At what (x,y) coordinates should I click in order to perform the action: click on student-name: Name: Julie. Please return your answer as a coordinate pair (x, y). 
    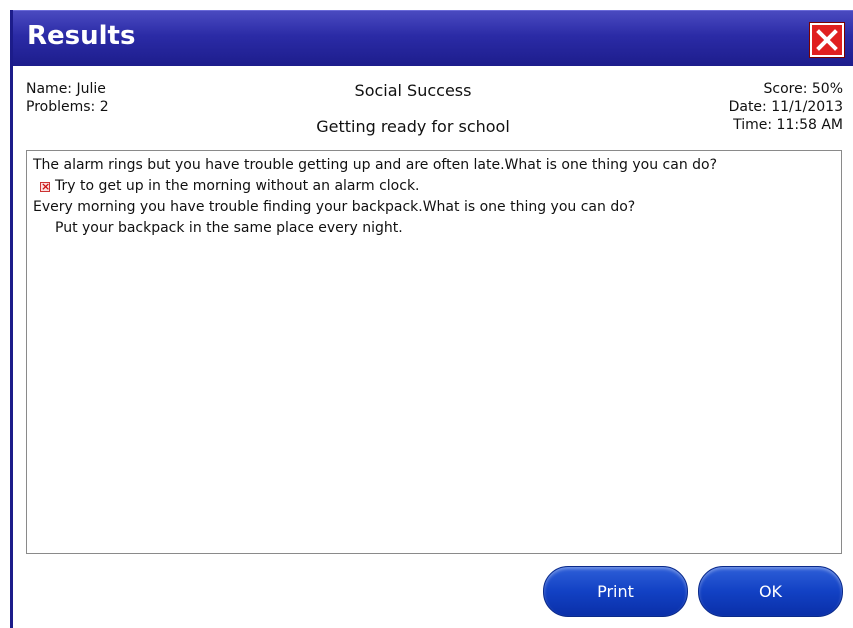
    Looking at the image, I should click on (66, 89).